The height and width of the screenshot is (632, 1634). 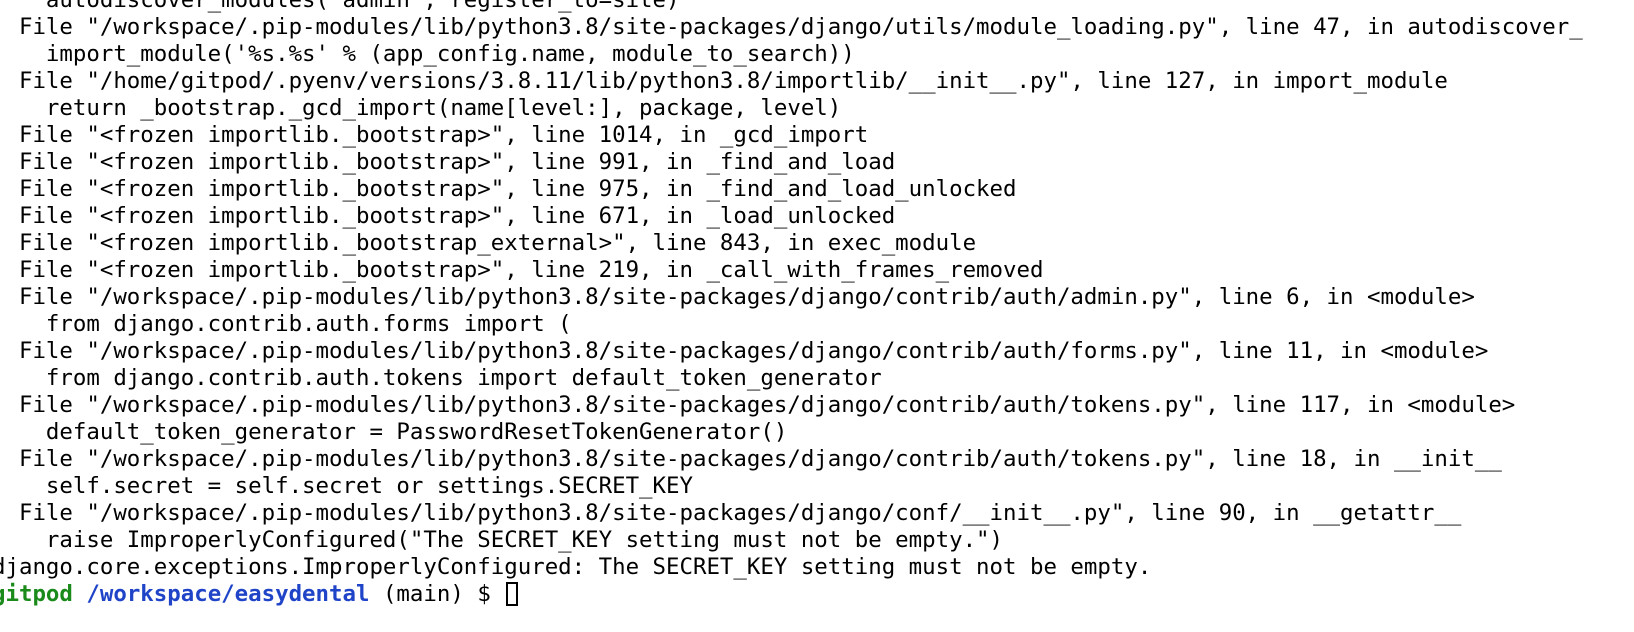 I want to click on prompt-symbol: $, so click(x=484, y=594).